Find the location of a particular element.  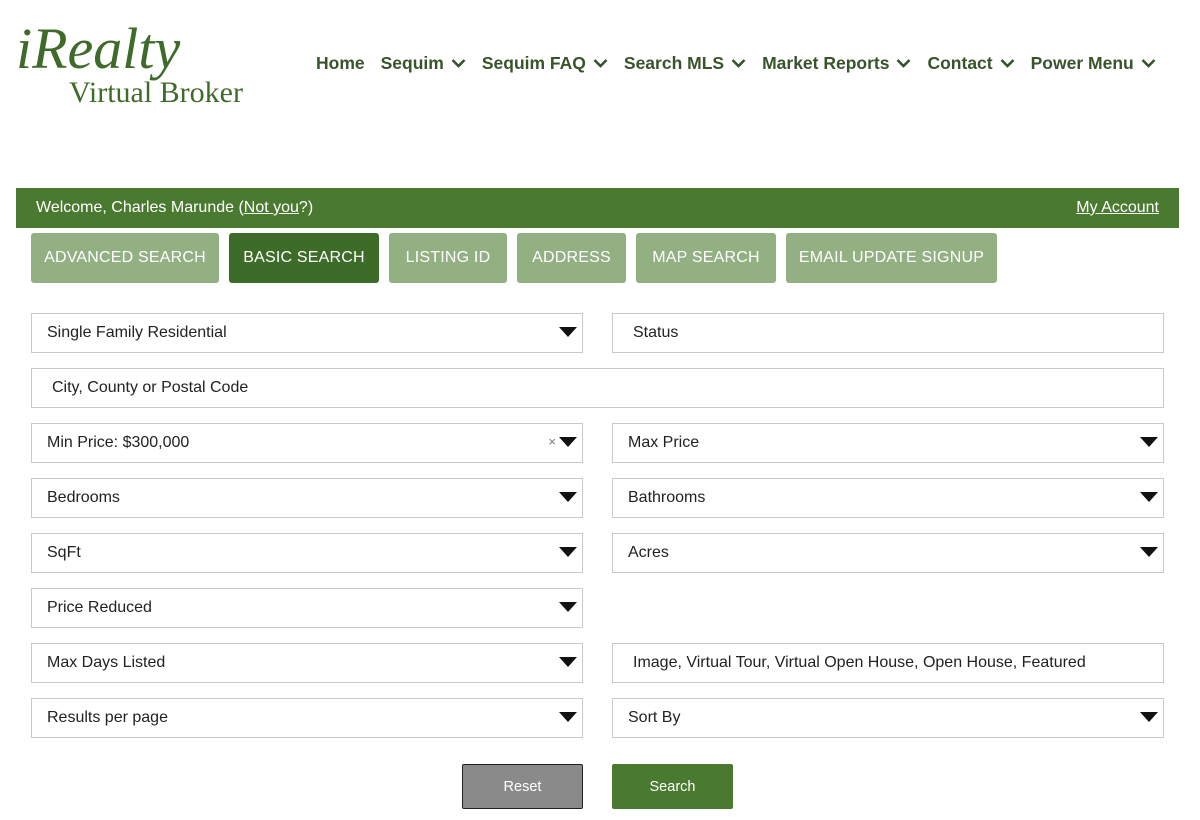

property-type-select: Single Family Residential is located at coordinates (307, 333).